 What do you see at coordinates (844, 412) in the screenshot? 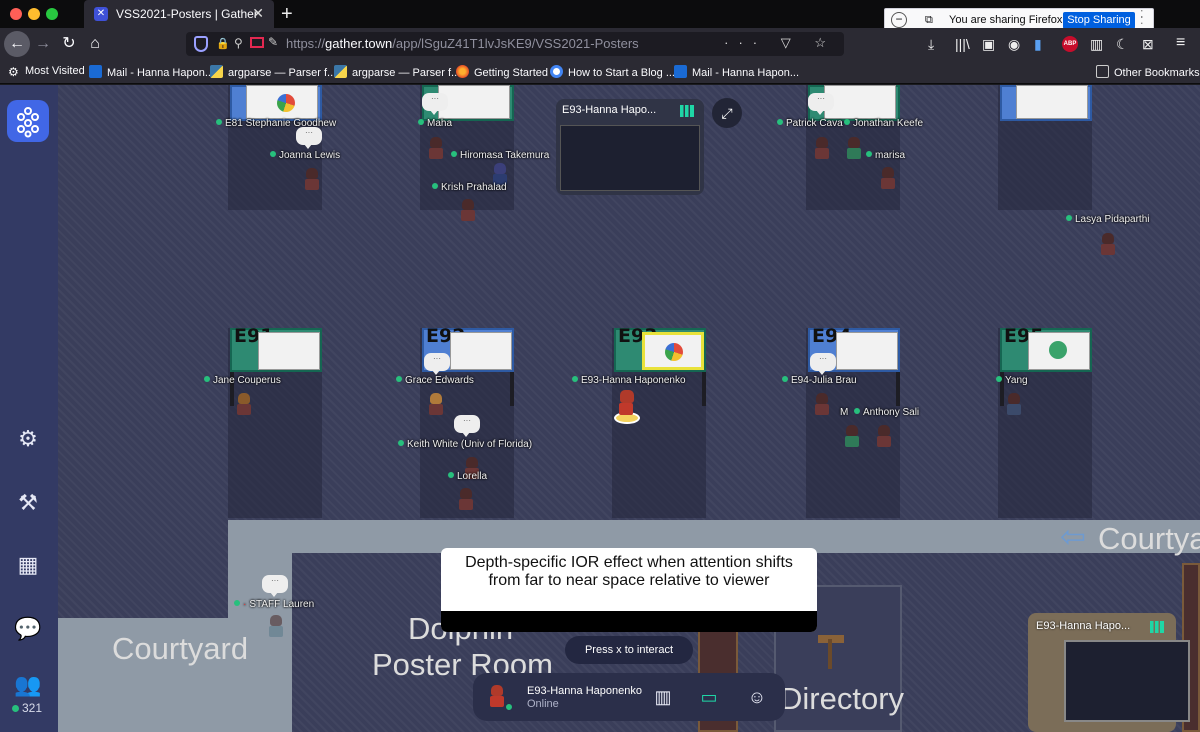
I see `player-name: M` at bounding box center [844, 412].